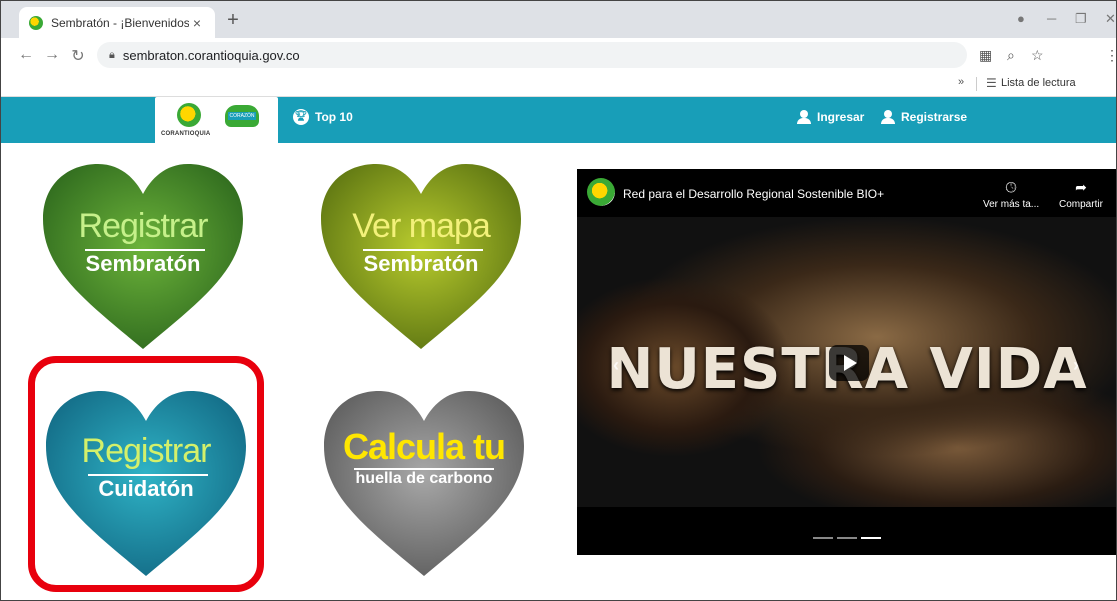 This screenshot has width=1117, height=601. What do you see at coordinates (424, 478) in the screenshot?
I see `heart4-line2: huella de carbono` at bounding box center [424, 478].